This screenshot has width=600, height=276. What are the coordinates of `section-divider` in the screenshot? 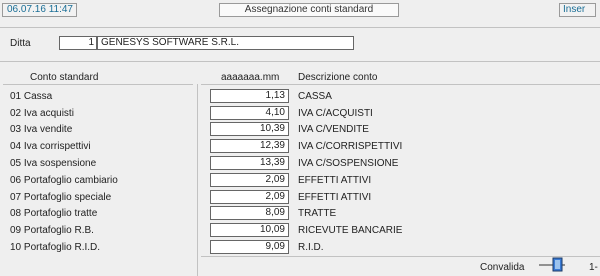 It's located at (300, 61).